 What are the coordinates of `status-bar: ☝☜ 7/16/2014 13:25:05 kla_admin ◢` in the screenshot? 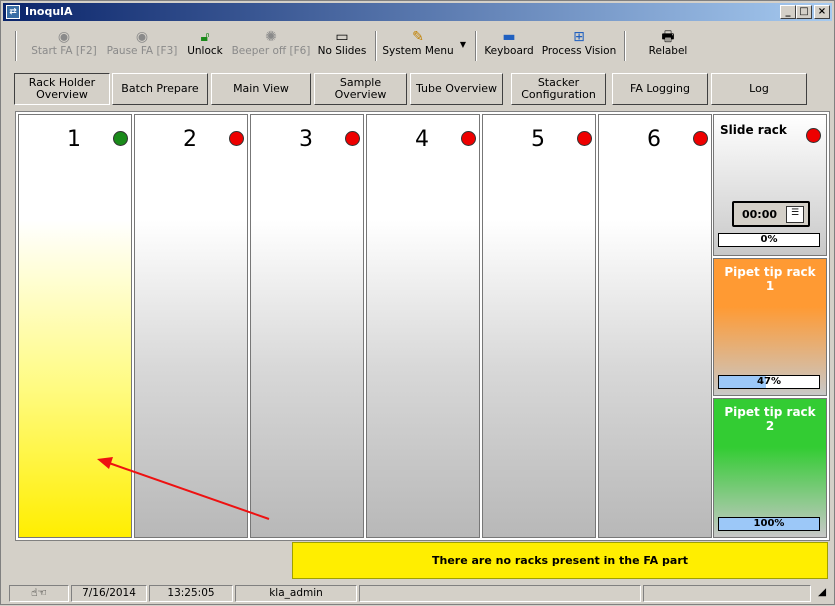 It's located at (417, 594).